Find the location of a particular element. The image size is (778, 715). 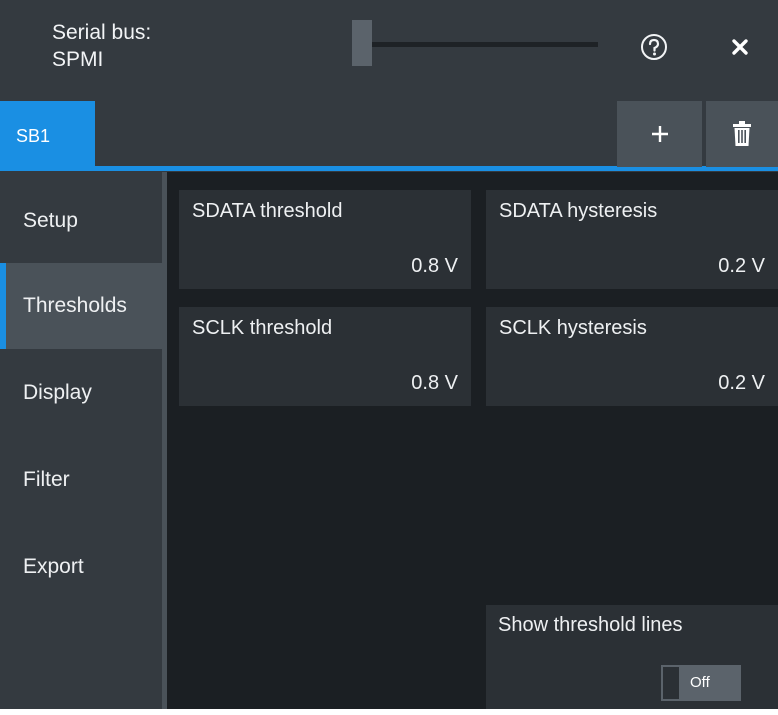

sclk-threshold-value: 0.8 V is located at coordinates (434, 383).